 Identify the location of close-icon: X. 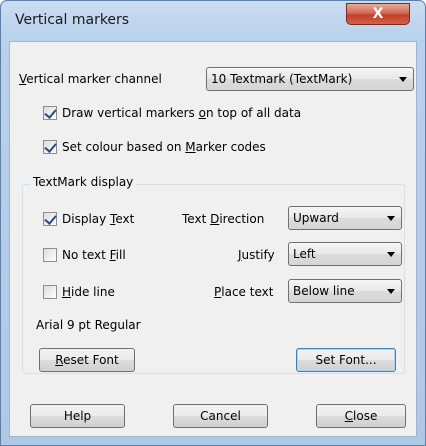
(378, 14).